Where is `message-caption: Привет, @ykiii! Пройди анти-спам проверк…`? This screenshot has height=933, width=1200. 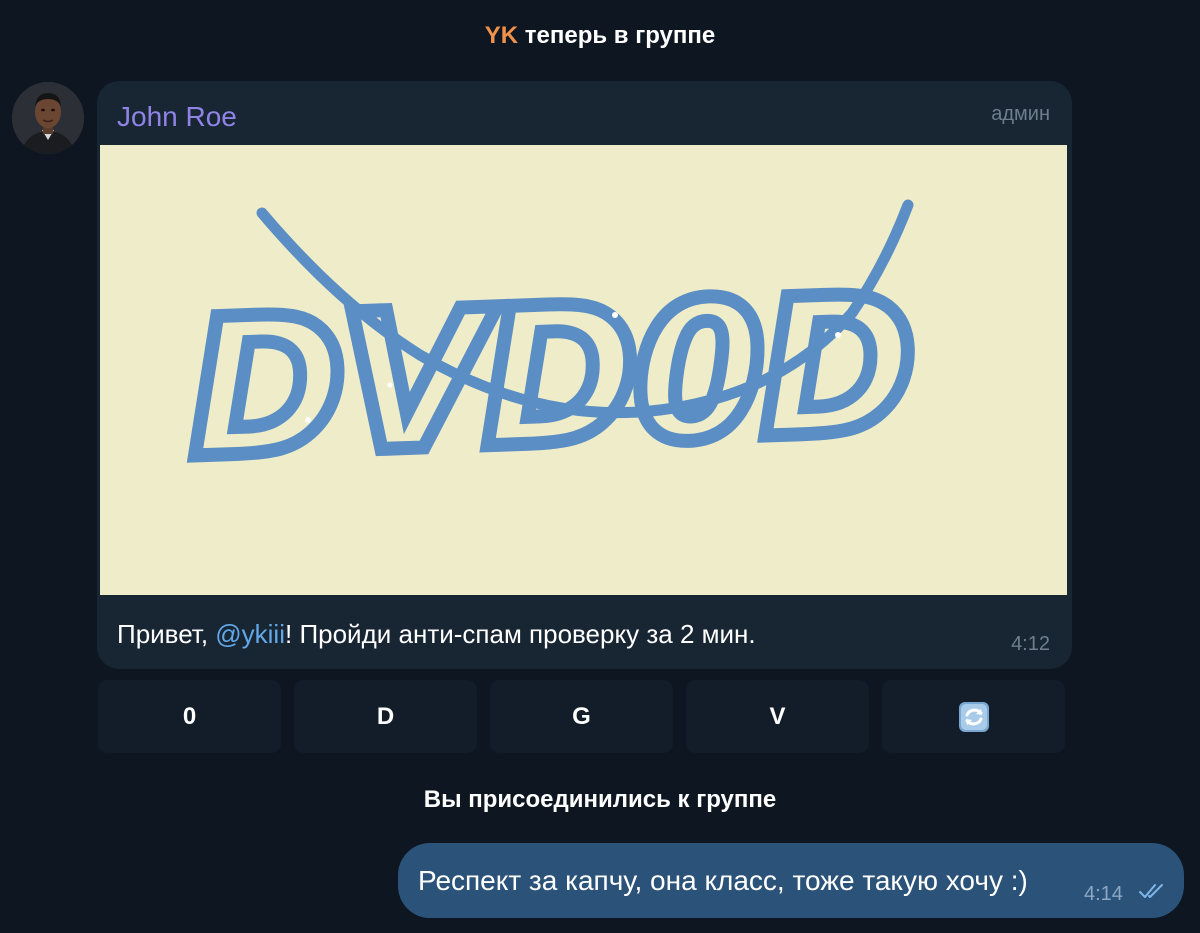 message-caption: Привет, @ykiii! Пройди анти-спам проверк… is located at coordinates (436, 634).